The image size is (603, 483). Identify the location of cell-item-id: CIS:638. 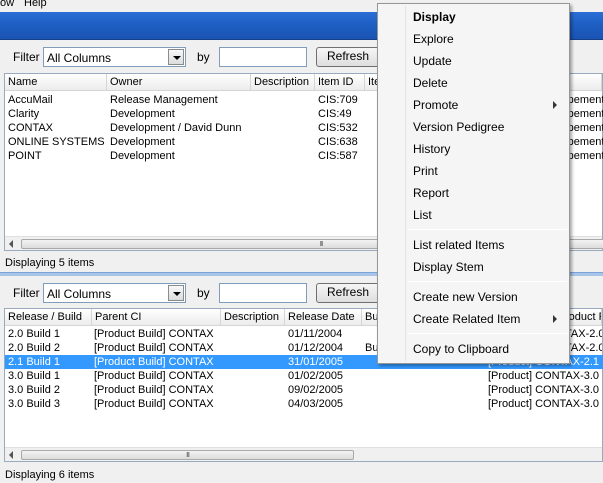
(338, 142).